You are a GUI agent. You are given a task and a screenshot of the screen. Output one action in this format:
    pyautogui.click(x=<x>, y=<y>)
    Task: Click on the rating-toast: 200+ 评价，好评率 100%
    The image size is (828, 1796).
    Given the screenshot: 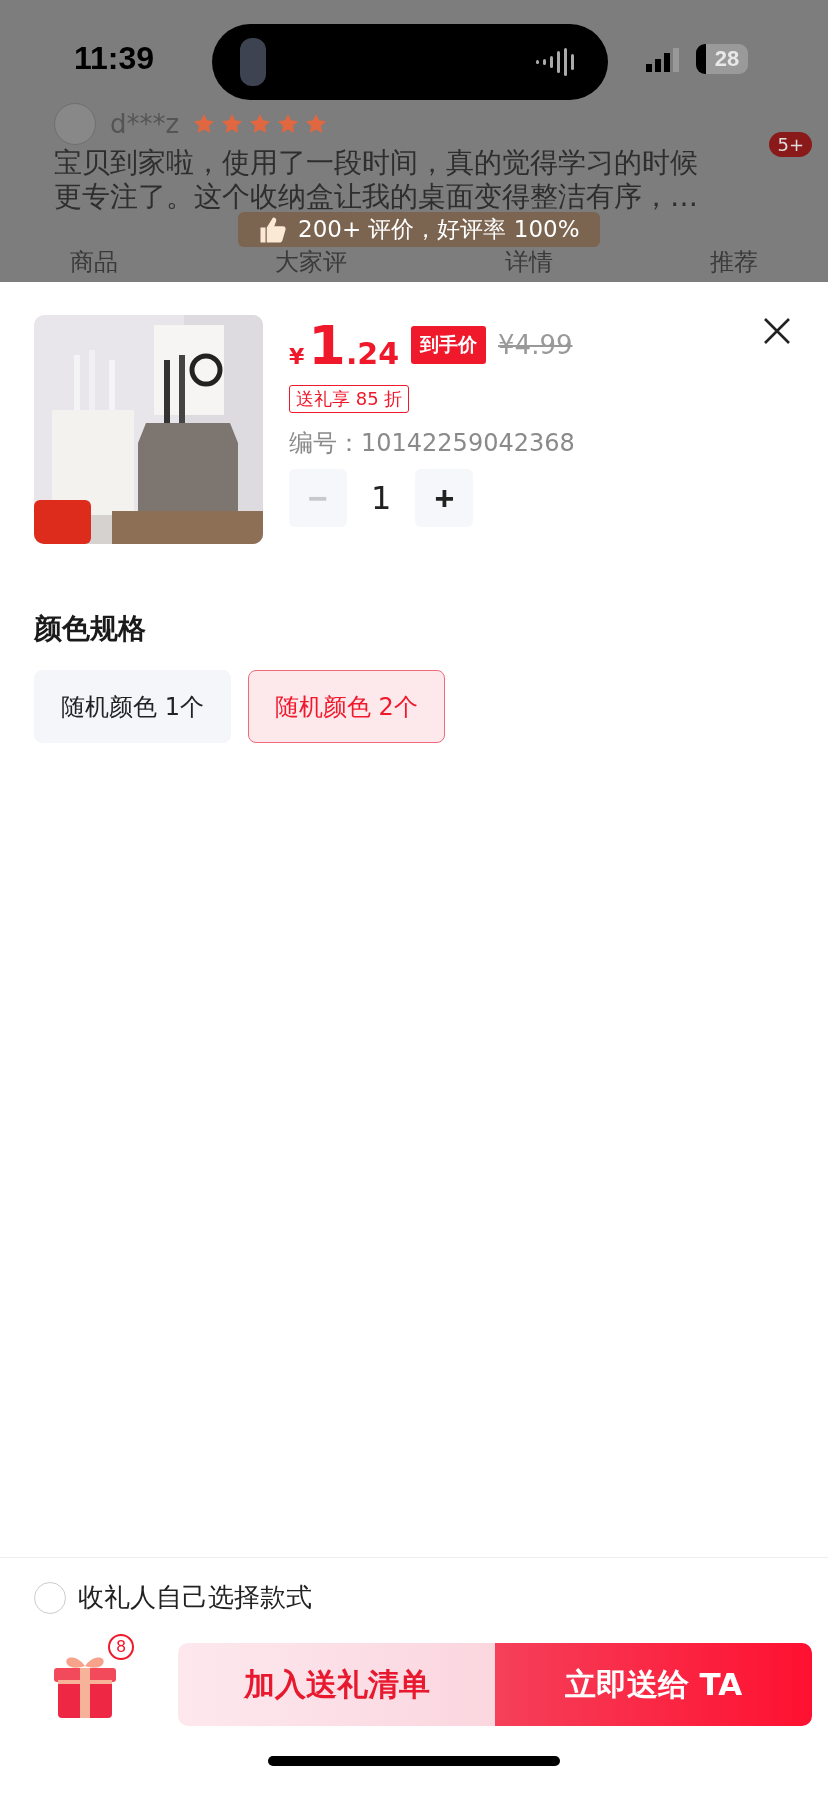 What is the action you would take?
    pyautogui.click(x=419, y=229)
    